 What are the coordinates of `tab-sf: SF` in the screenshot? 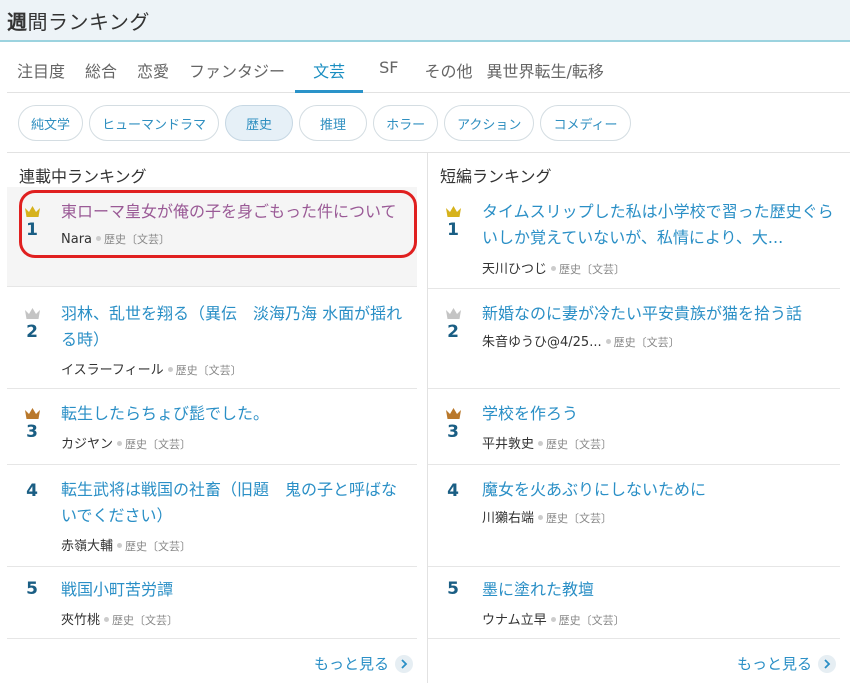 It's located at (388, 68).